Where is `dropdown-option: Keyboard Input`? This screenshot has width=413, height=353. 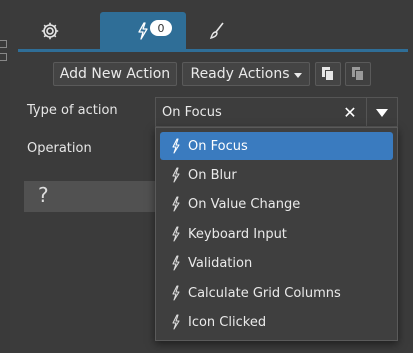
dropdown-option: Keyboard Input is located at coordinates (276, 234).